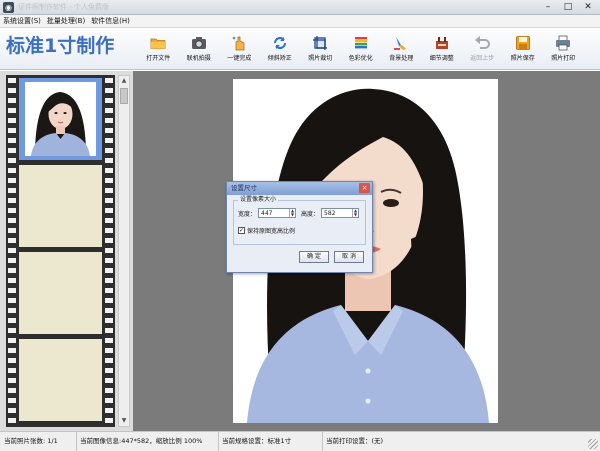  I want to click on undo-button: 返回上步, so click(482, 49).